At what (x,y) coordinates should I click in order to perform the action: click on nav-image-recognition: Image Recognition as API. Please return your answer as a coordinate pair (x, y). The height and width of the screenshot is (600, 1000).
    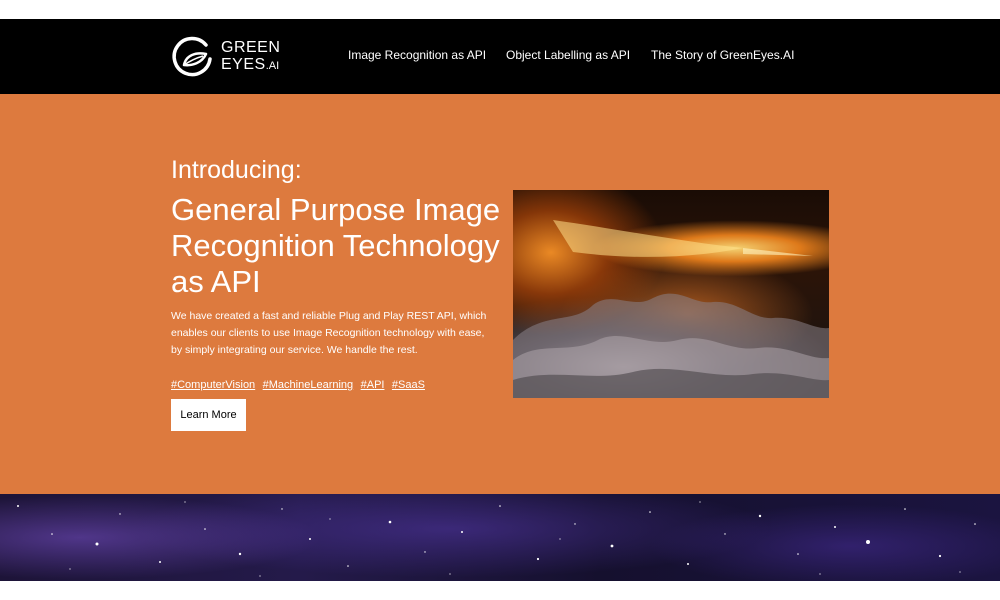
    Looking at the image, I should click on (417, 55).